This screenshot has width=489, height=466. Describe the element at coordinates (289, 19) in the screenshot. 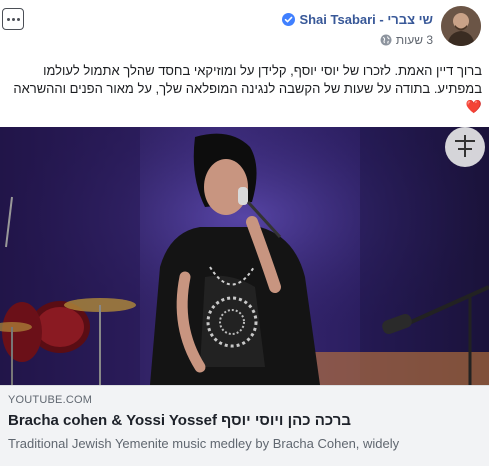

I see `verified-badge-icon` at that location.